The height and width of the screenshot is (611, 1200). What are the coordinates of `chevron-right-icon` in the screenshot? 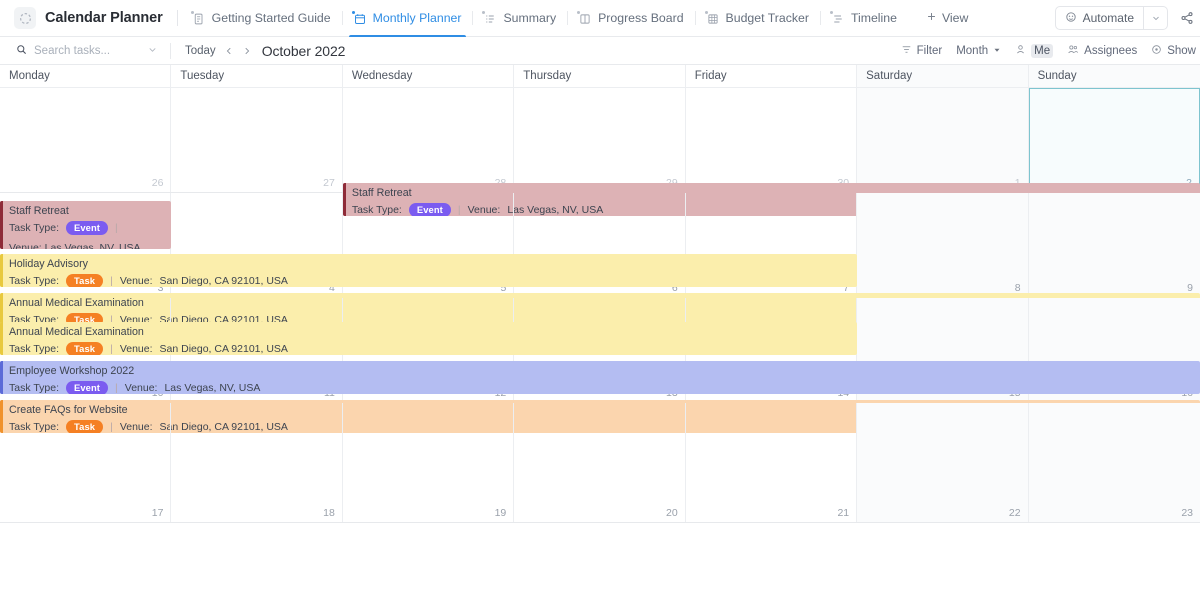 It's located at (247, 50).